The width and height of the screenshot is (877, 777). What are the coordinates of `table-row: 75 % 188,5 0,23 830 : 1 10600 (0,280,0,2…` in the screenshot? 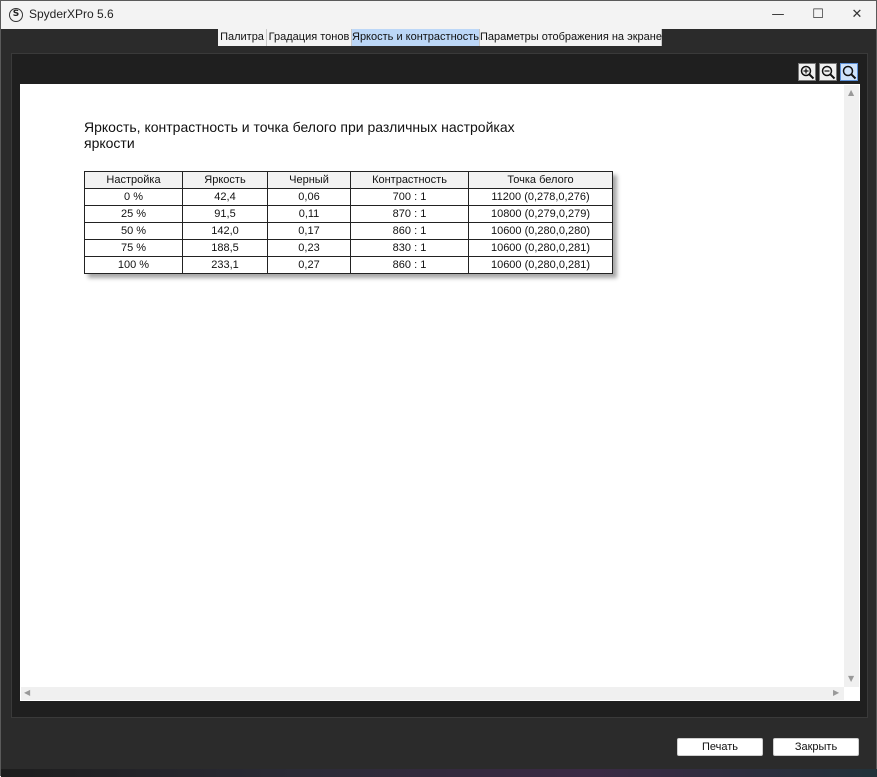 It's located at (348, 248).